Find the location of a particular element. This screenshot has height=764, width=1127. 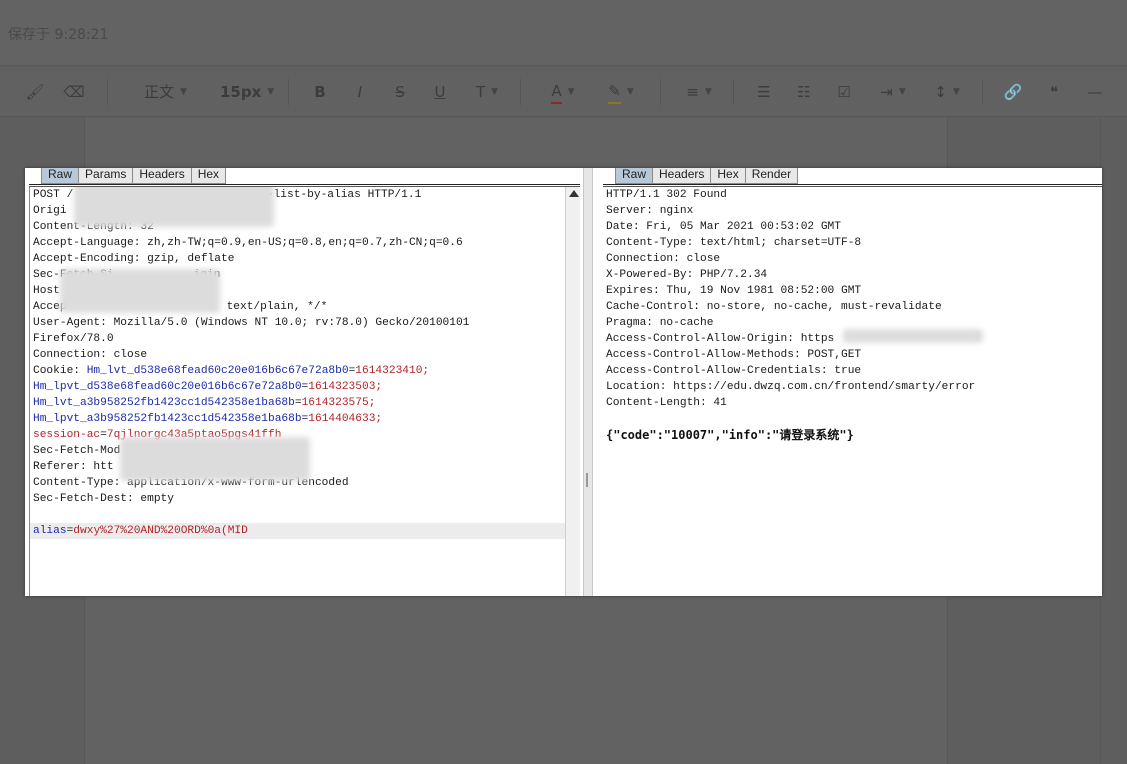

tab-request-headers: Headers is located at coordinates (162, 176).